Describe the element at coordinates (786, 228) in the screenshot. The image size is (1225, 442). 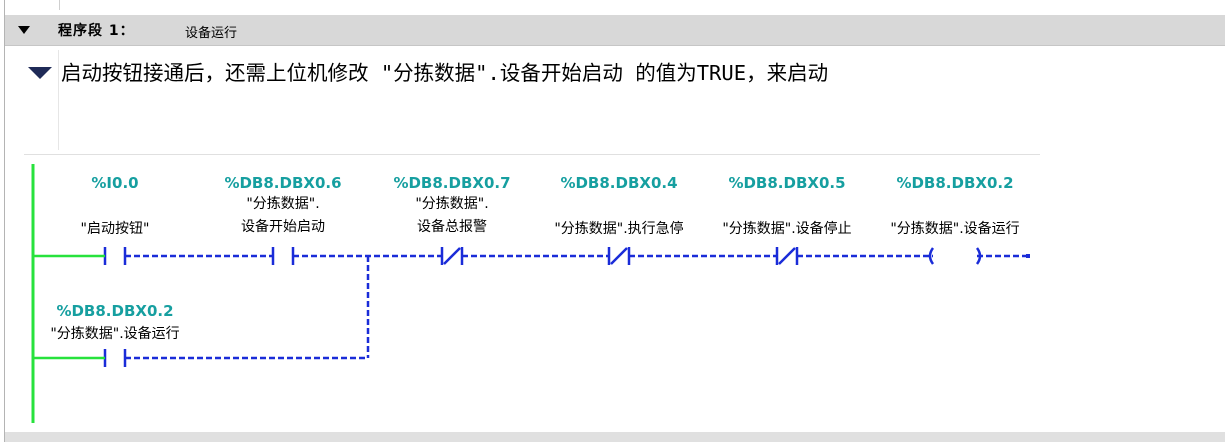
I see `operand-symbol: "分拣数据".设备停止` at that location.